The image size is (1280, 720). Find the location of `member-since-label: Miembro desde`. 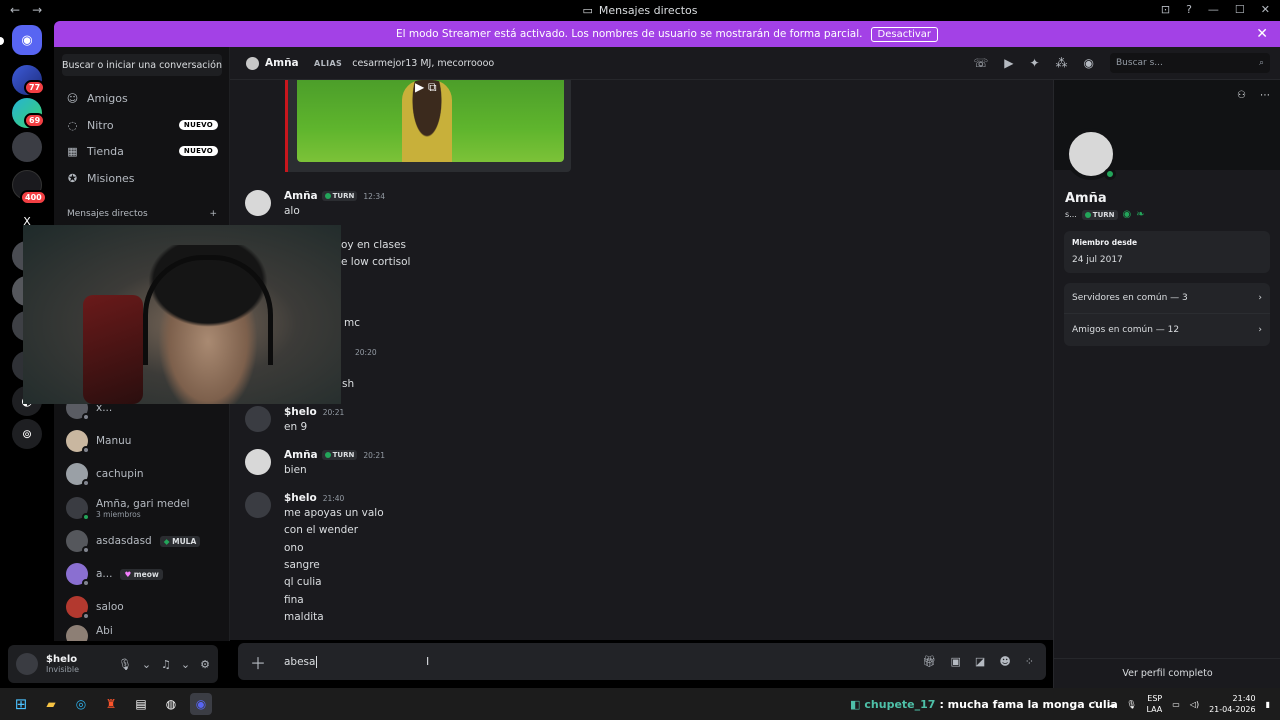

member-since-label: Miembro desde is located at coordinates (1105, 242).